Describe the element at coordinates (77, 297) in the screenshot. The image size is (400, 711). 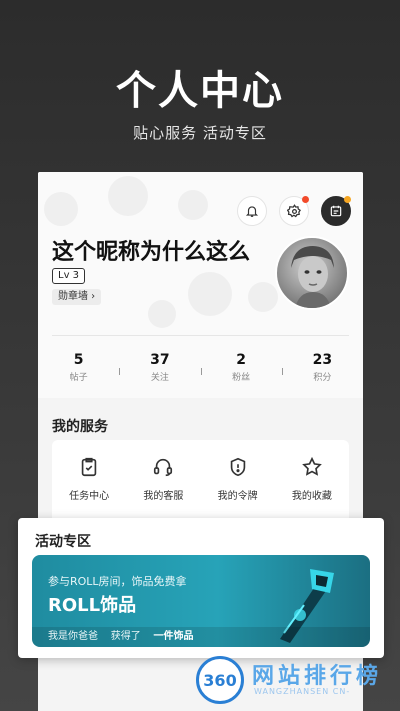
I see `badge-wall-link: 勋章墙 ›` at that location.